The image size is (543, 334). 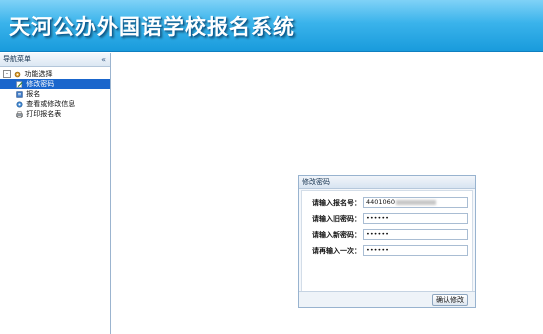 What do you see at coordinates (415, 202) in the screenshot?
I see `registration-number-input: 4401060` at bounding box center [415, 202].